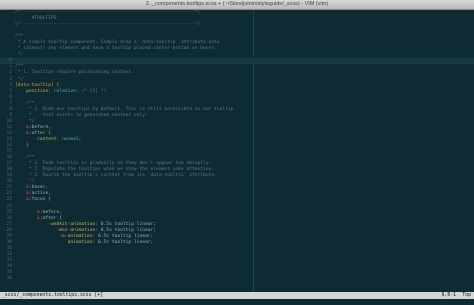 This screenshot has height=305, width=474. What do you see at coordinates (81, 115) in the screenshot?
I see `code-token: * text exists in generated content only.` at bounding box center [81, 115].